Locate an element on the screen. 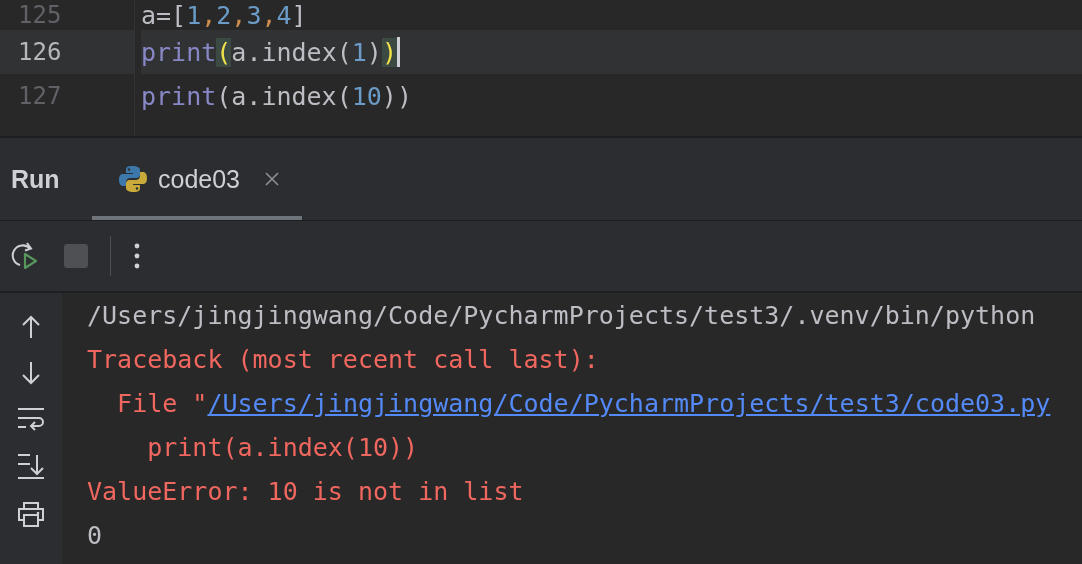 The height and width of the screenshot is (564, 1082). console-line: File "/Users/jingjingwang/Code/PycharmProjects/test3/code03.py is located at coordinates (584, 403).